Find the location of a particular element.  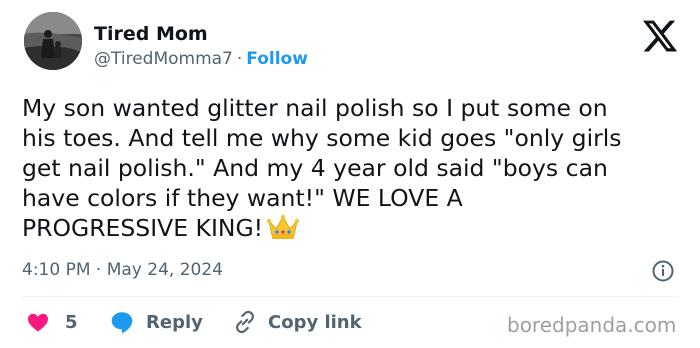

avatar-photo is located at coordinates (53, 41).